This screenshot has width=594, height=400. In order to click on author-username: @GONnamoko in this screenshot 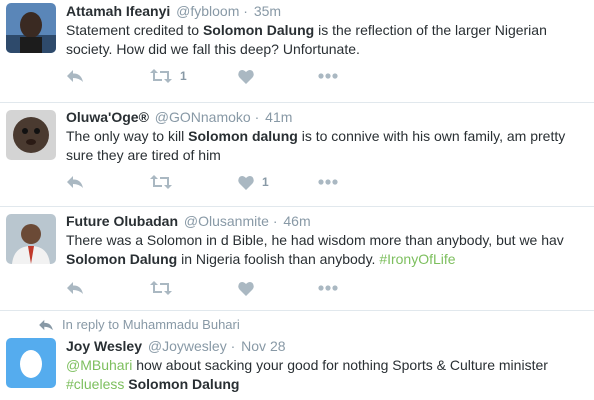, I will do `click(203, 117)`.